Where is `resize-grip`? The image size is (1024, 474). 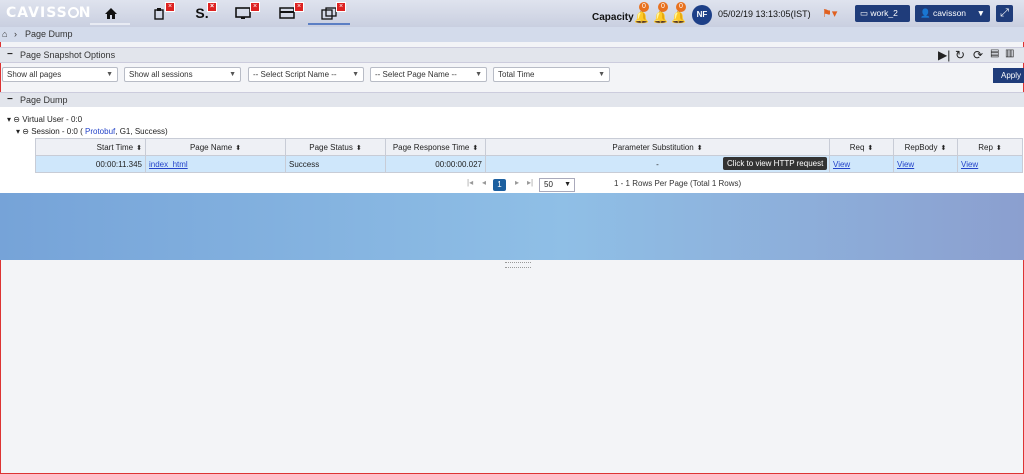
resize-grip is located at coordinates (518, 265).